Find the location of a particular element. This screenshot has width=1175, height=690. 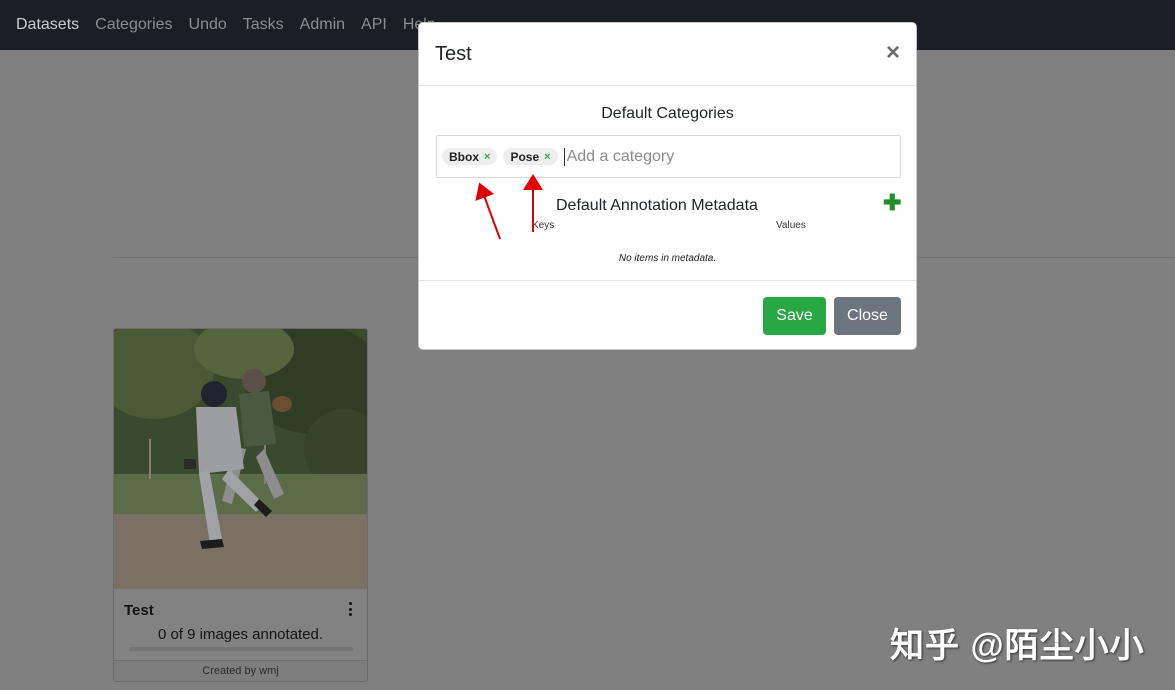

metadata-title: Default Annotation Metadata is located at coordinates (657, 205).